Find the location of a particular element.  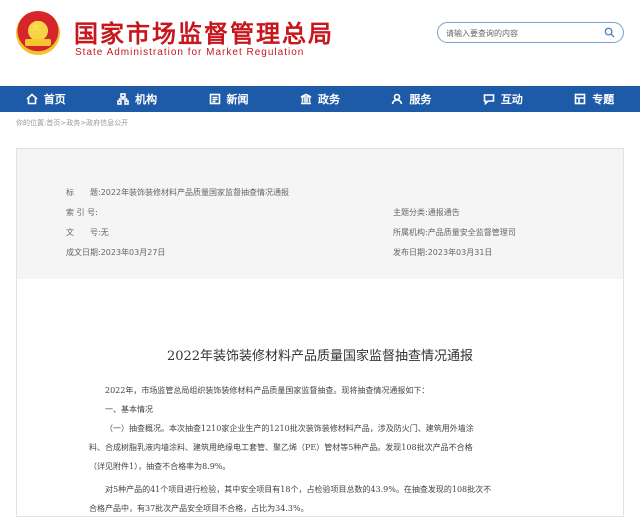

nav-item-interaction: 互动 is located at coordinates (502, 99).